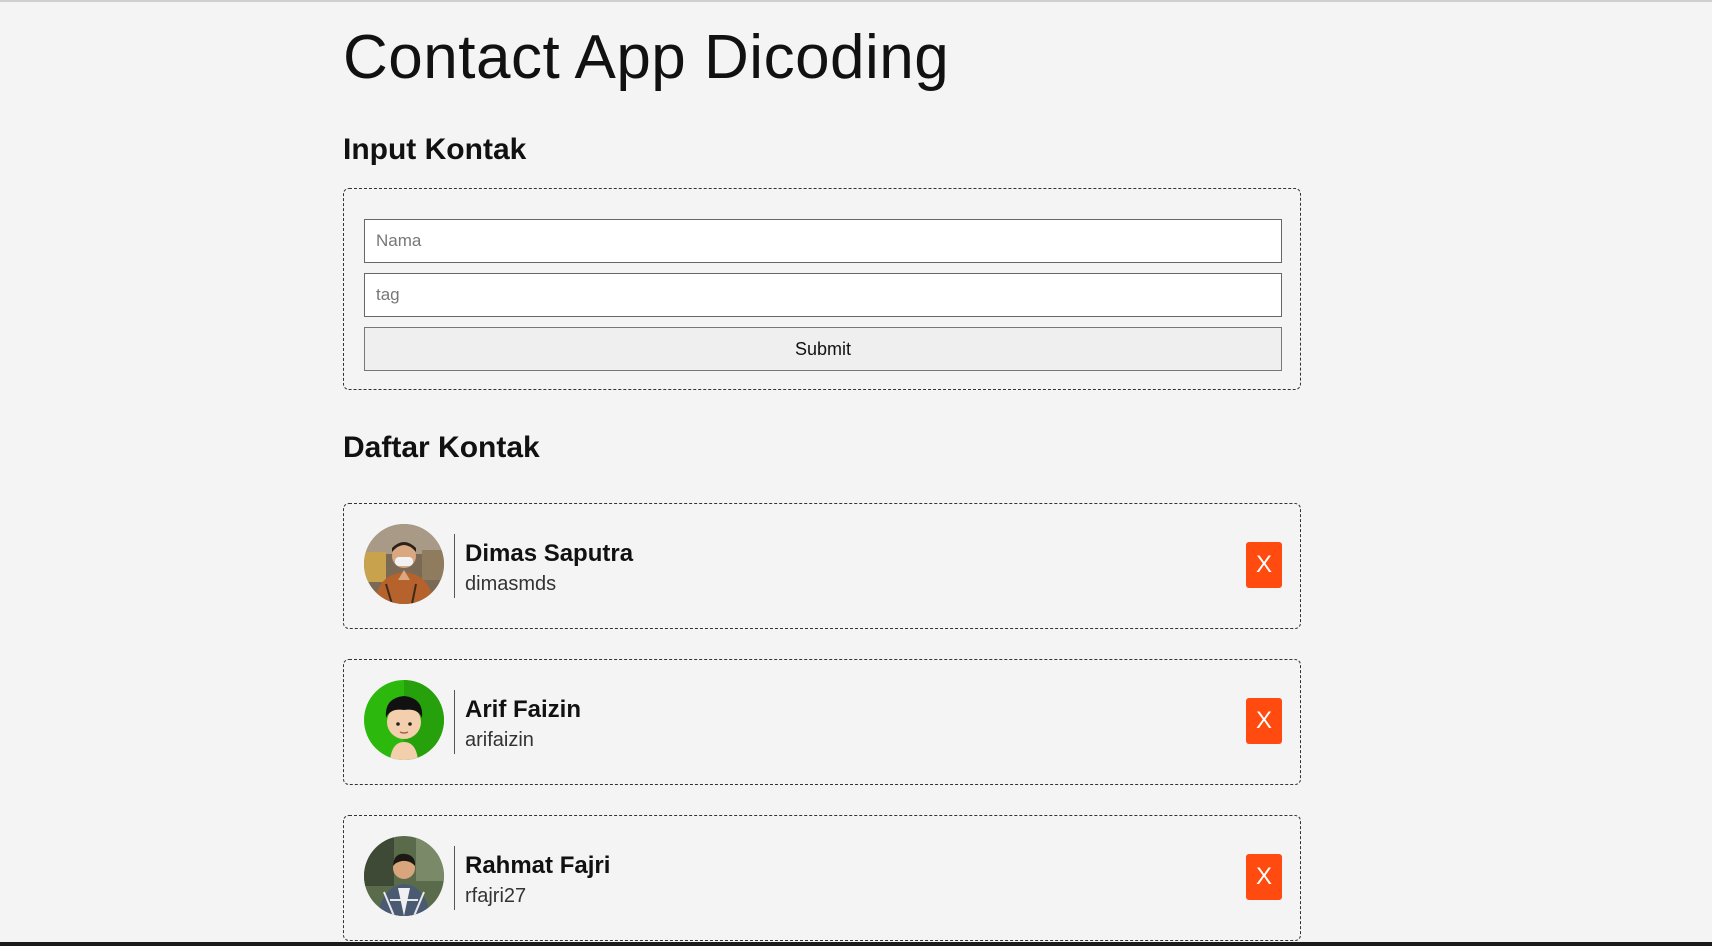 The image size is (1712, 946). What do you see at coordinates (856, 1) in the screenshot?
I see `top-border` at bounding box center [856, 1].